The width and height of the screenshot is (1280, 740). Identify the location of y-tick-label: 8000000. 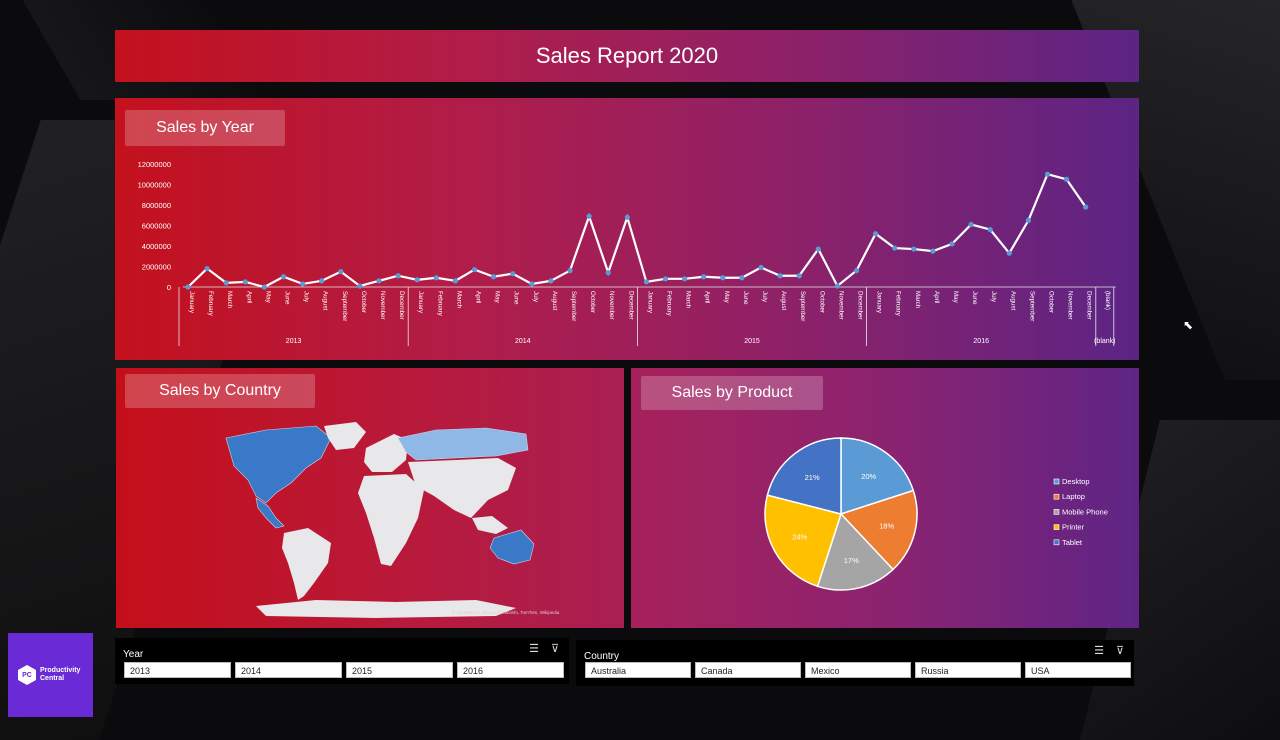
(156, 205).